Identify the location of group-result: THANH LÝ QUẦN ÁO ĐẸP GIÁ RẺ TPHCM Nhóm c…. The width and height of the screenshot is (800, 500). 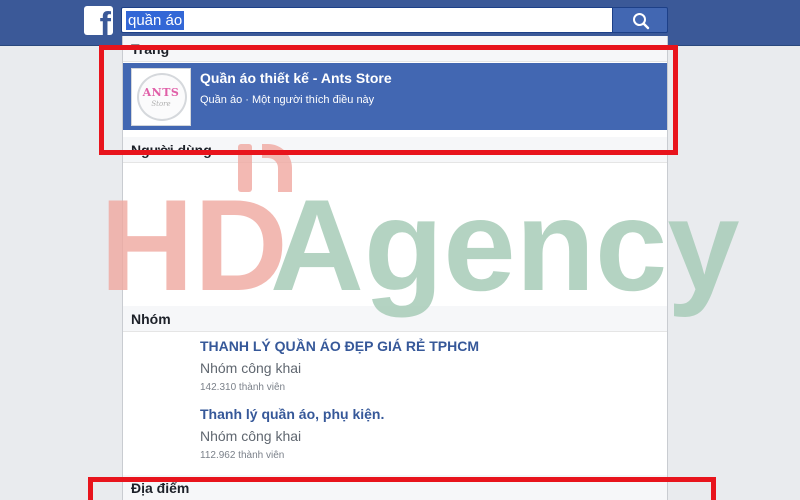
(395, 371).